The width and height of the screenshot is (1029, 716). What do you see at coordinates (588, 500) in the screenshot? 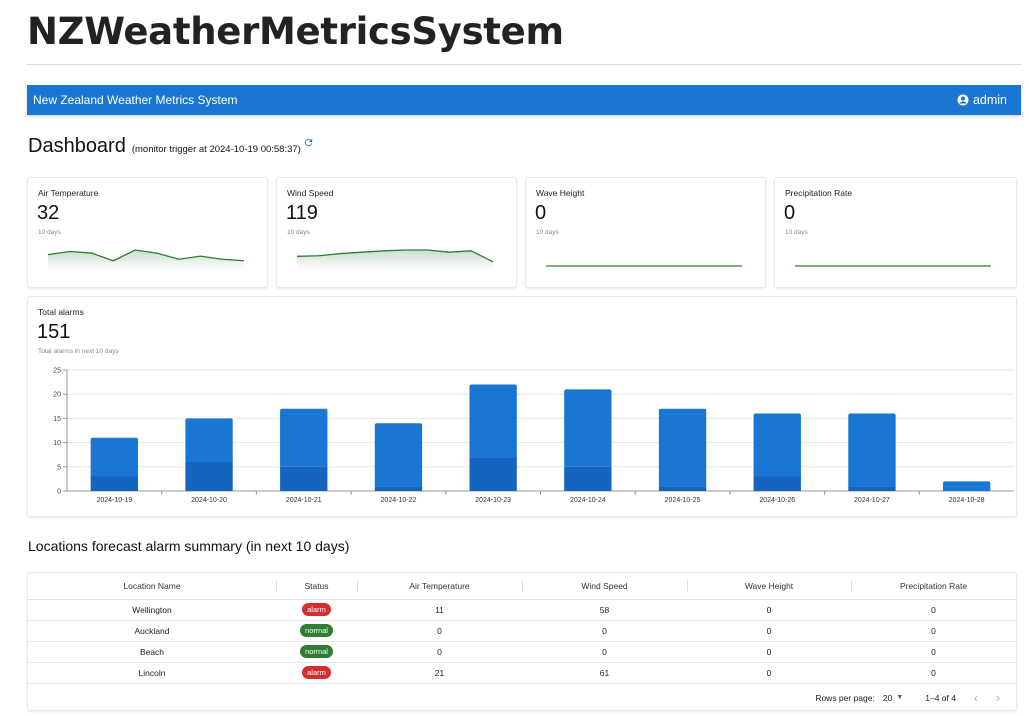
I see `x-tick-label: 2024-10-24` at bounding box center [588, 500].